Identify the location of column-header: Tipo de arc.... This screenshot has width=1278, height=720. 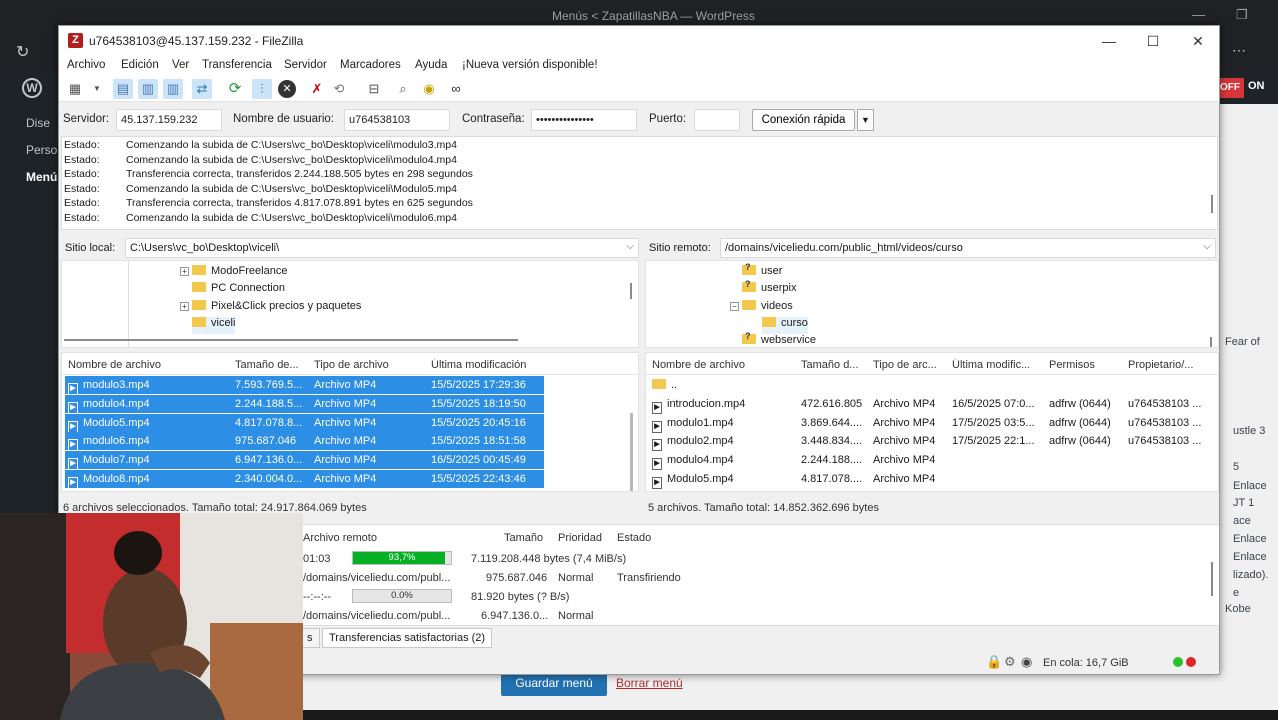
(909, 365).